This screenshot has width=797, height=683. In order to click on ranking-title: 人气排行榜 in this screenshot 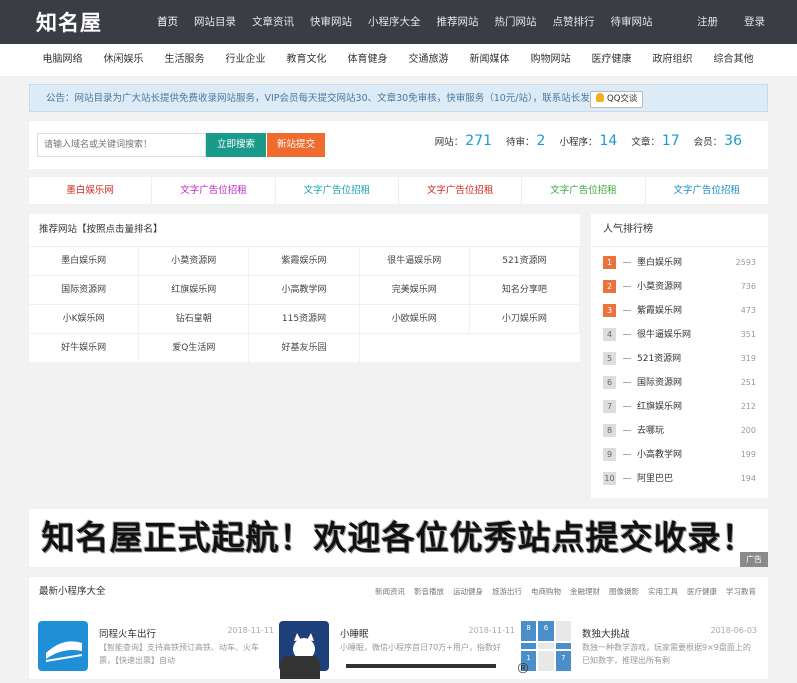, I will do `click(679, 230)`.